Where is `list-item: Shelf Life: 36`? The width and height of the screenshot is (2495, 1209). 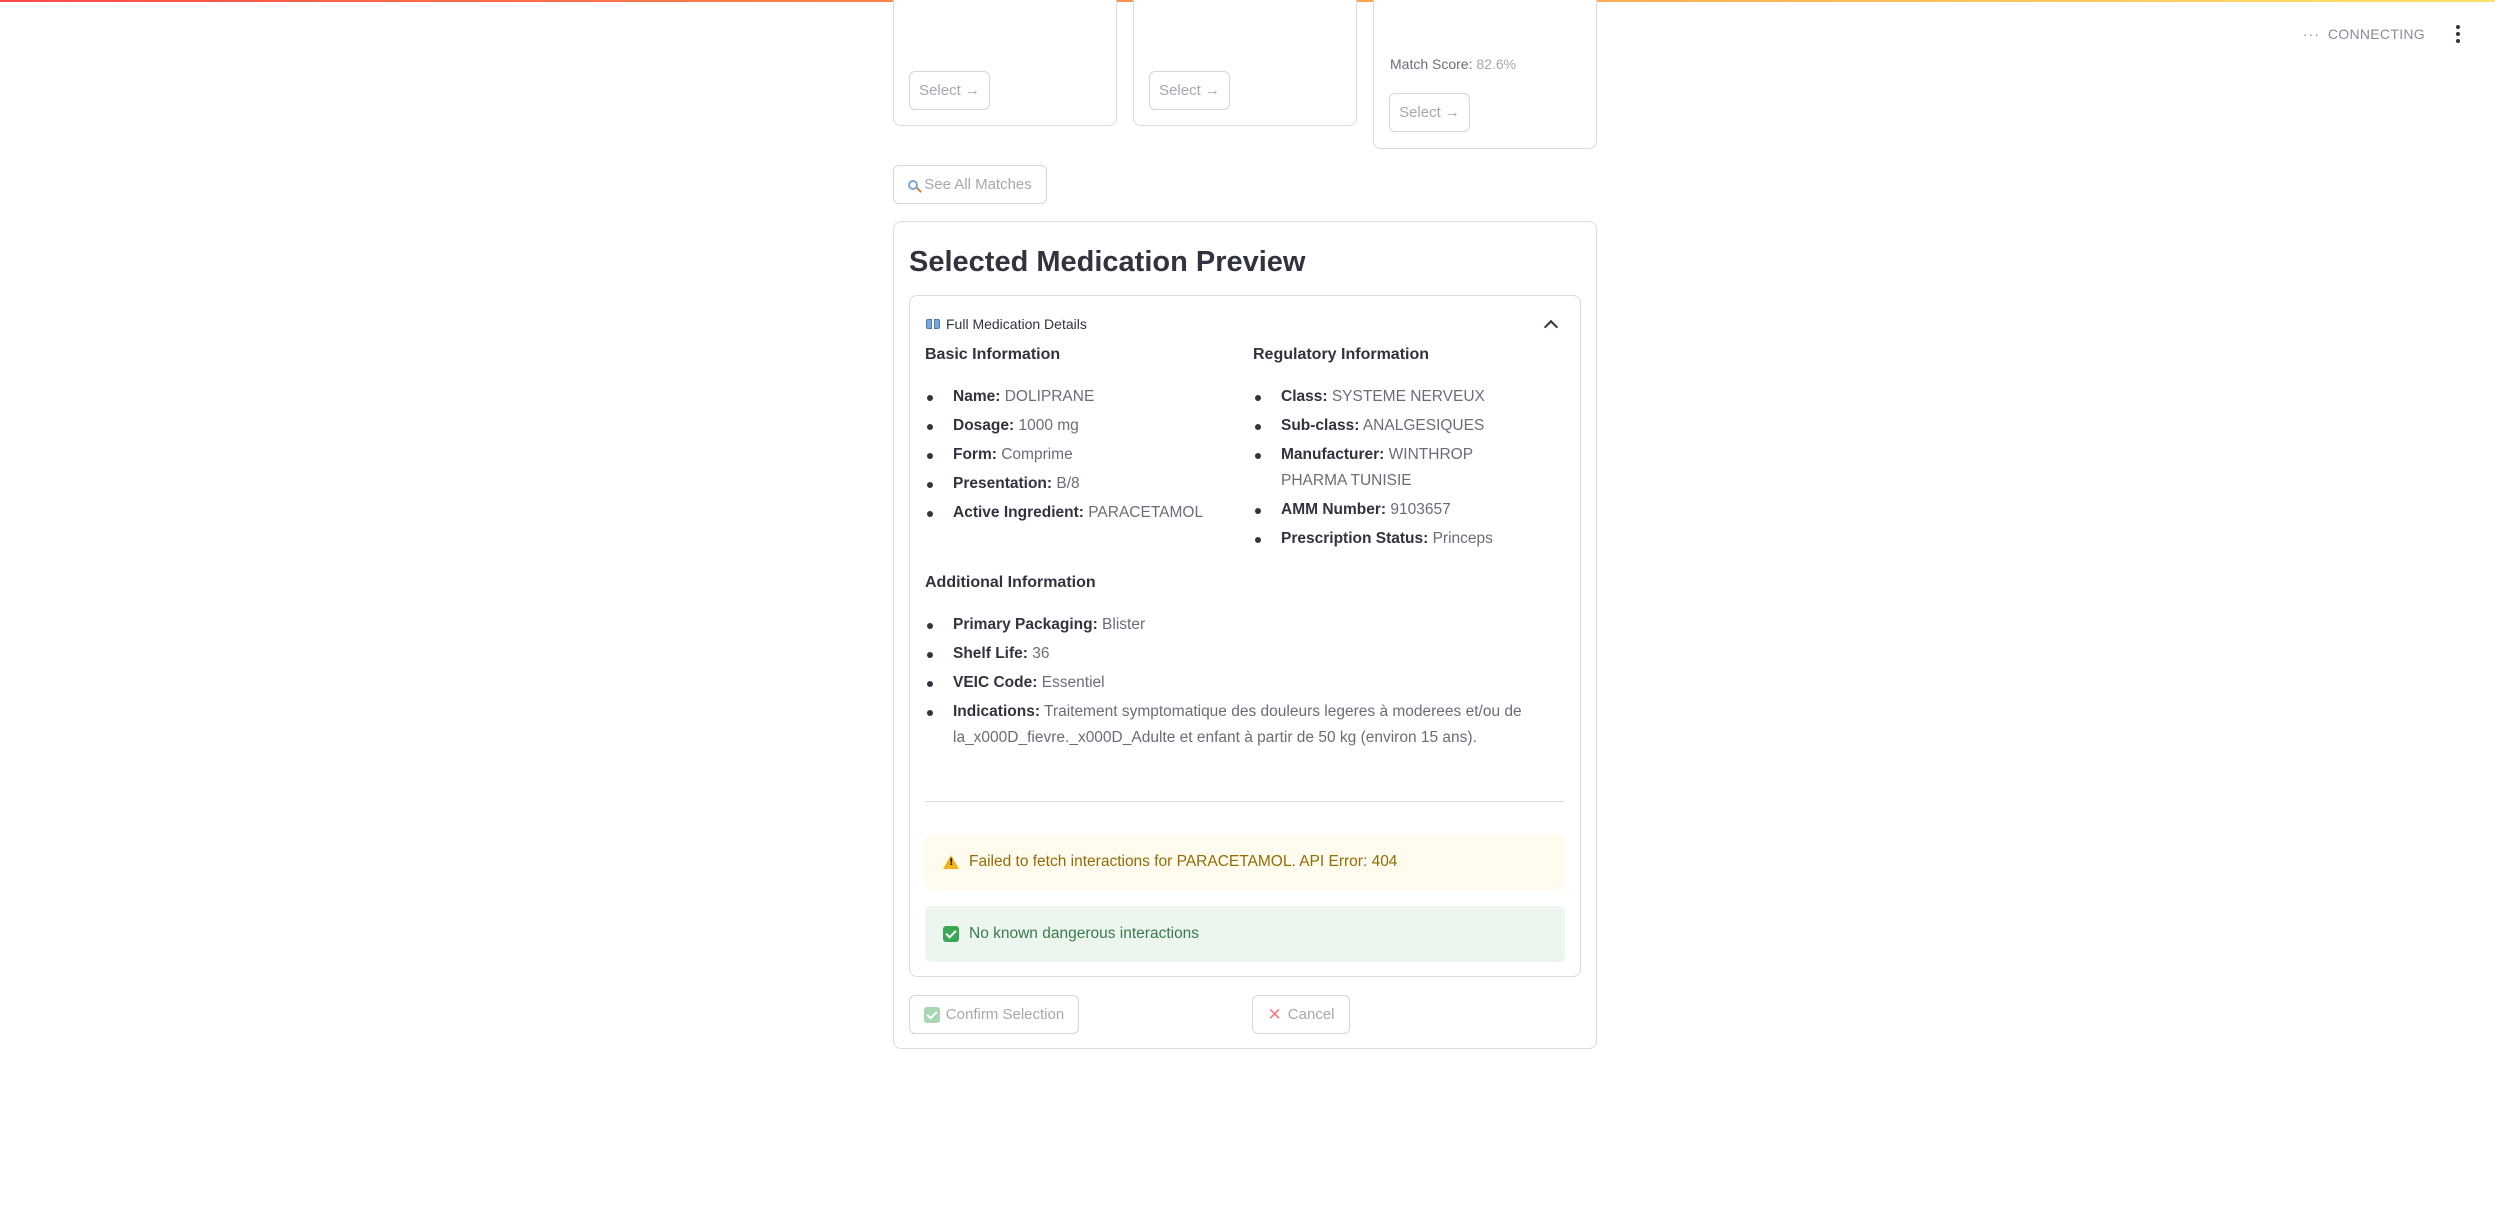 list-item: Shelf Life: 36 is located at coordinates (1235, 654).